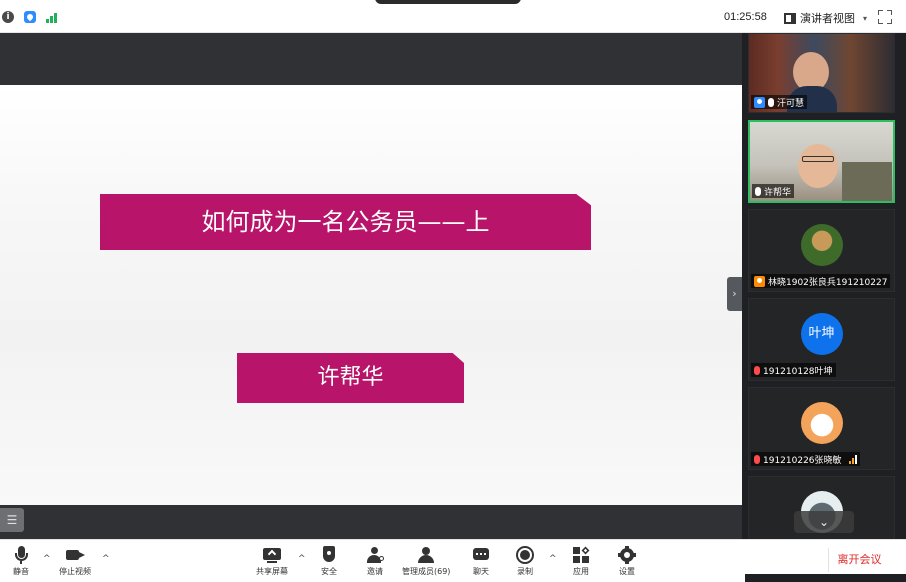 This screenshot has height=582, width=906. I want to click on participant-name: 许帮华, so click(778, 192).